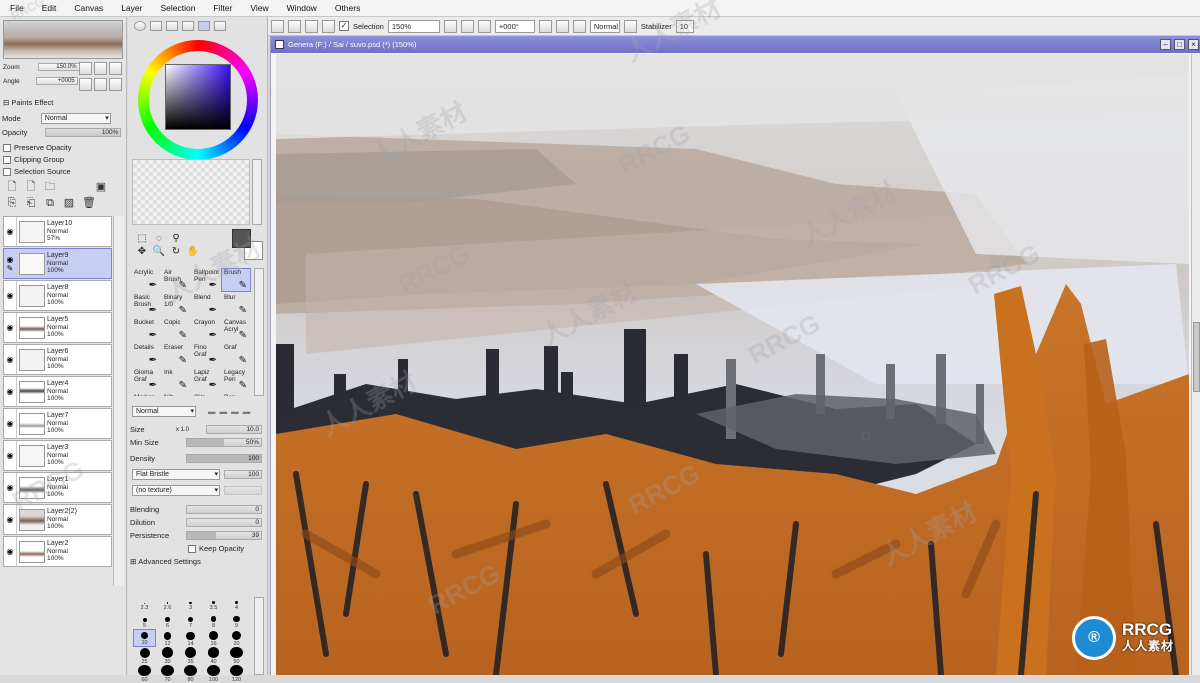 The height and width of the screenshot is (683, 1200). Describe the element at coordinates (144, 602) in the screenshot. I see `brush-size-preset: 2.3` at that location.